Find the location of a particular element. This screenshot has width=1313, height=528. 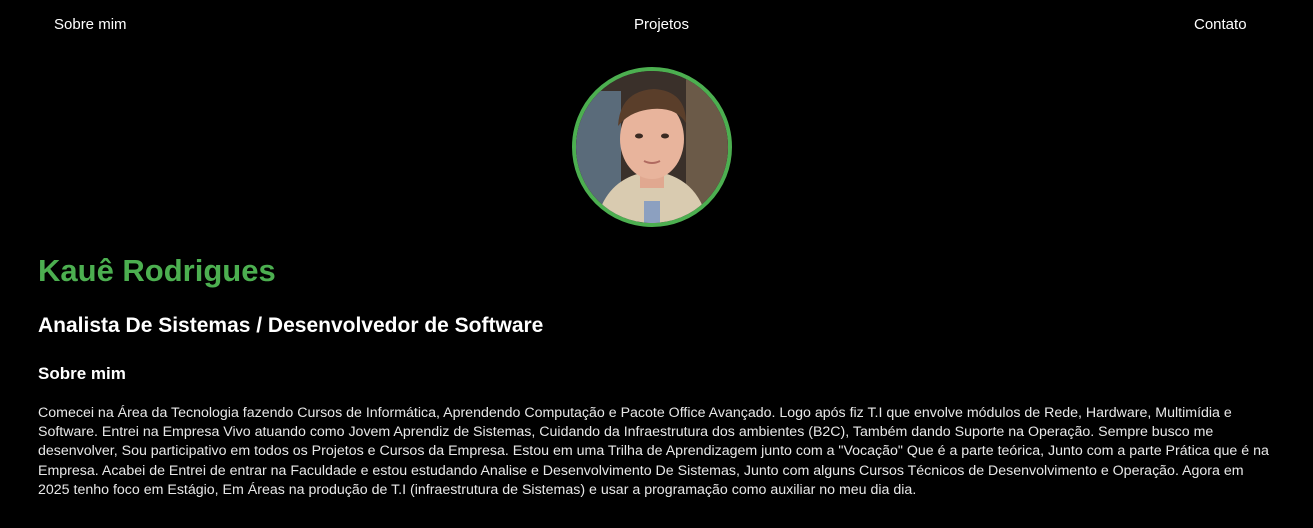

top-nav: Sobre mim Projetos Contato is located at coordinates (656, 26).